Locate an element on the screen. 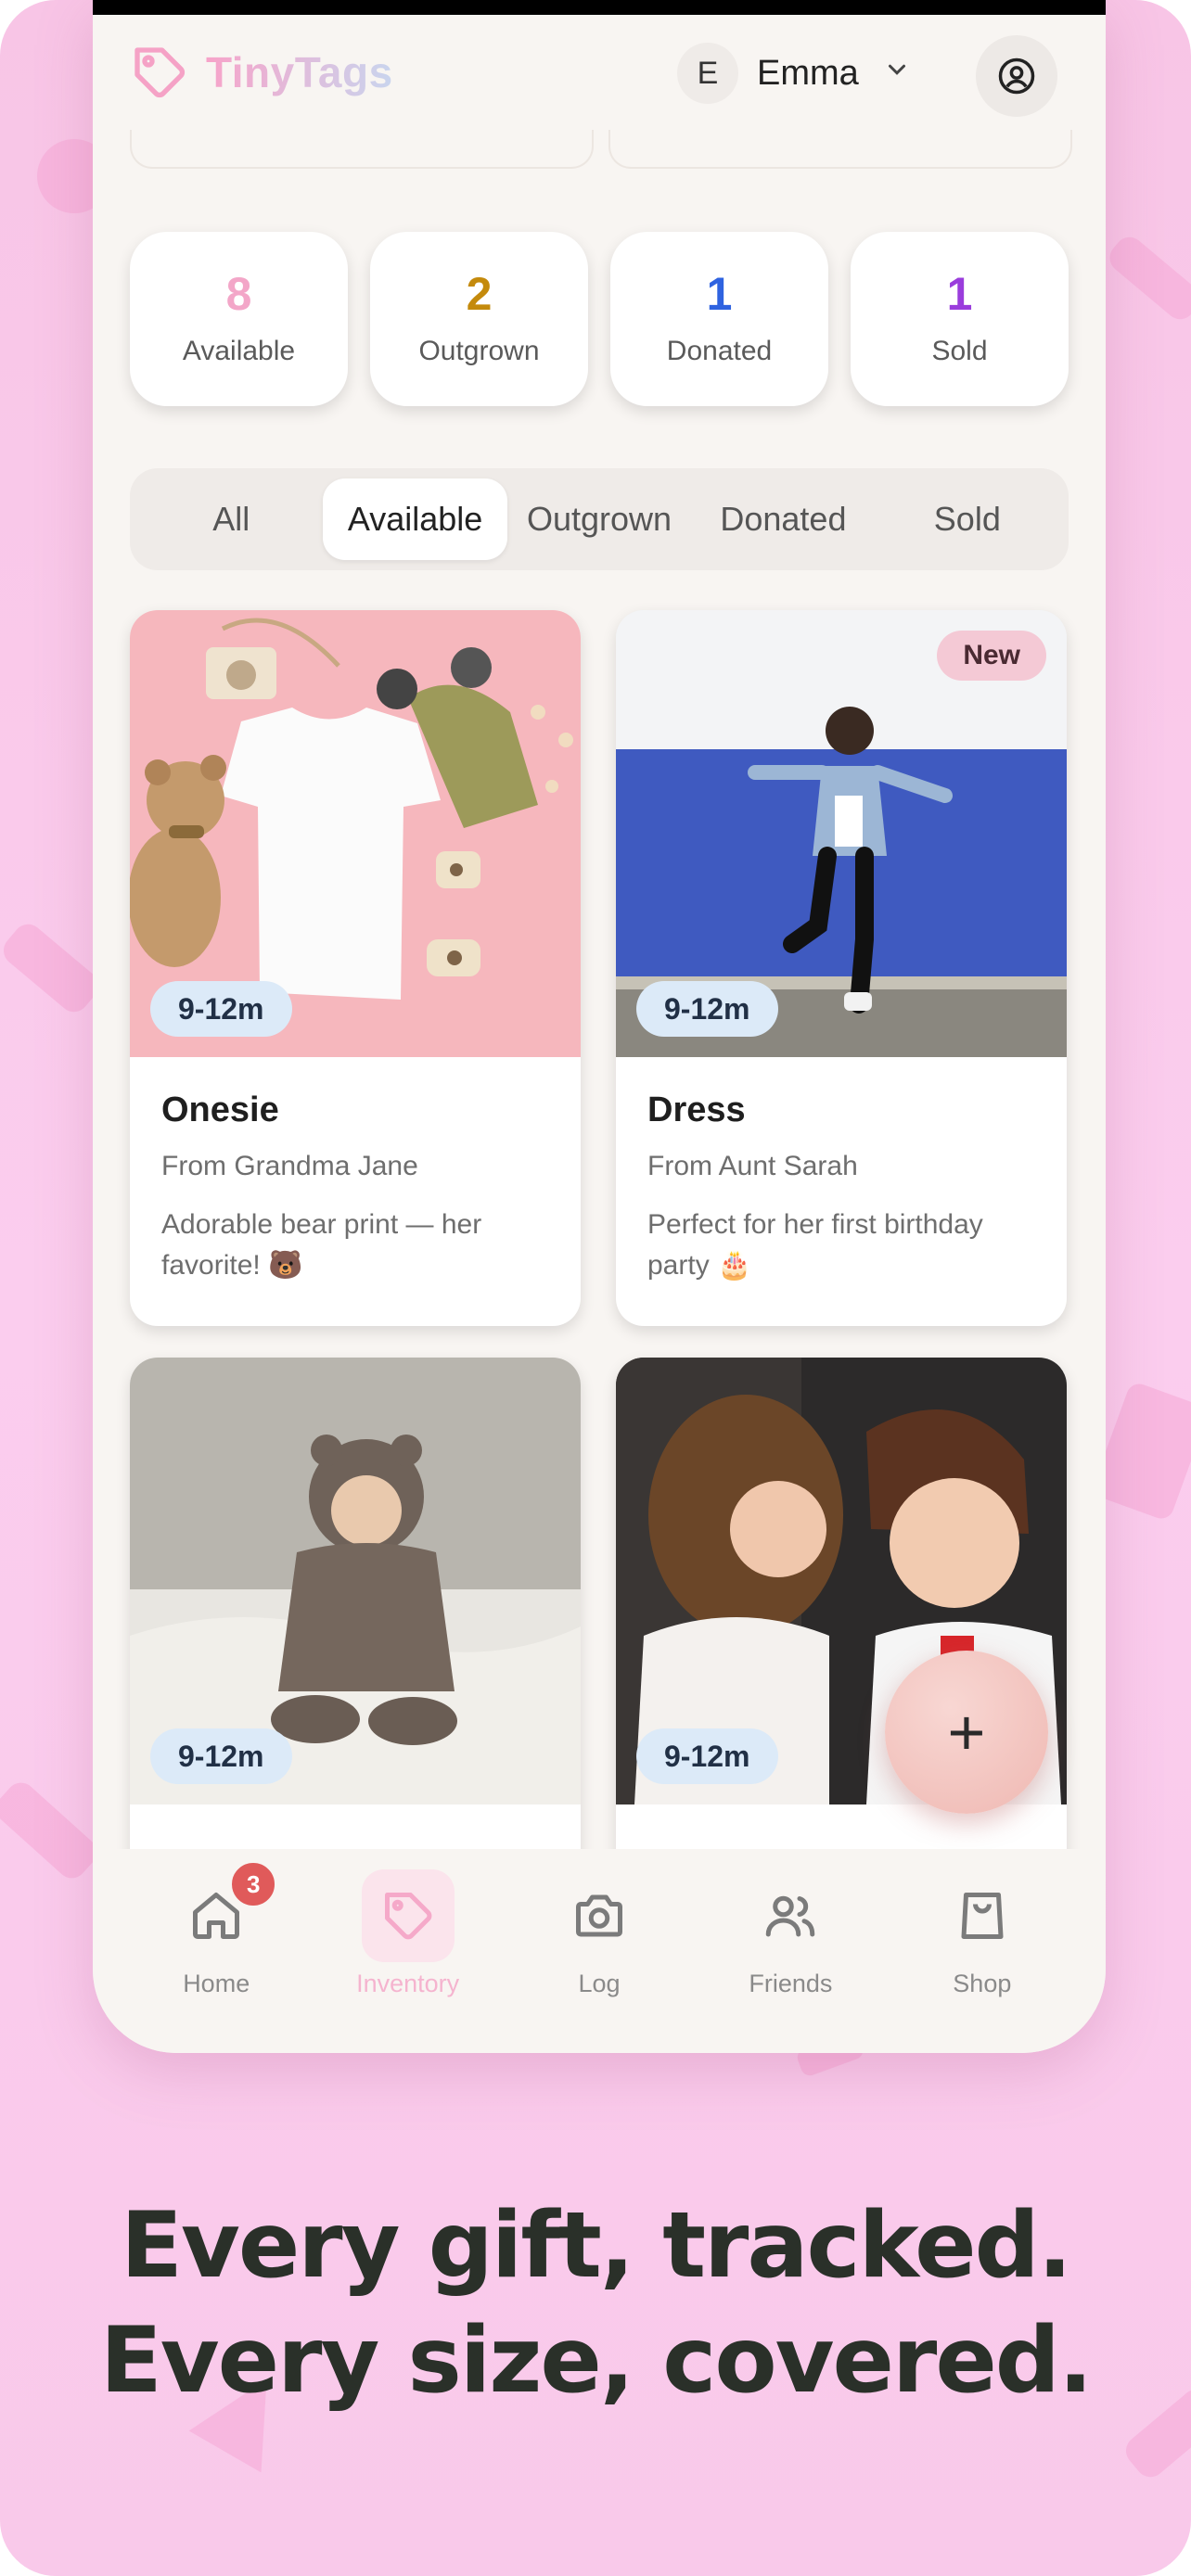 Image resolution: width=1191 pixels, height=2576 pixels. item-title: Dress is located at coordinates (696, 1109).